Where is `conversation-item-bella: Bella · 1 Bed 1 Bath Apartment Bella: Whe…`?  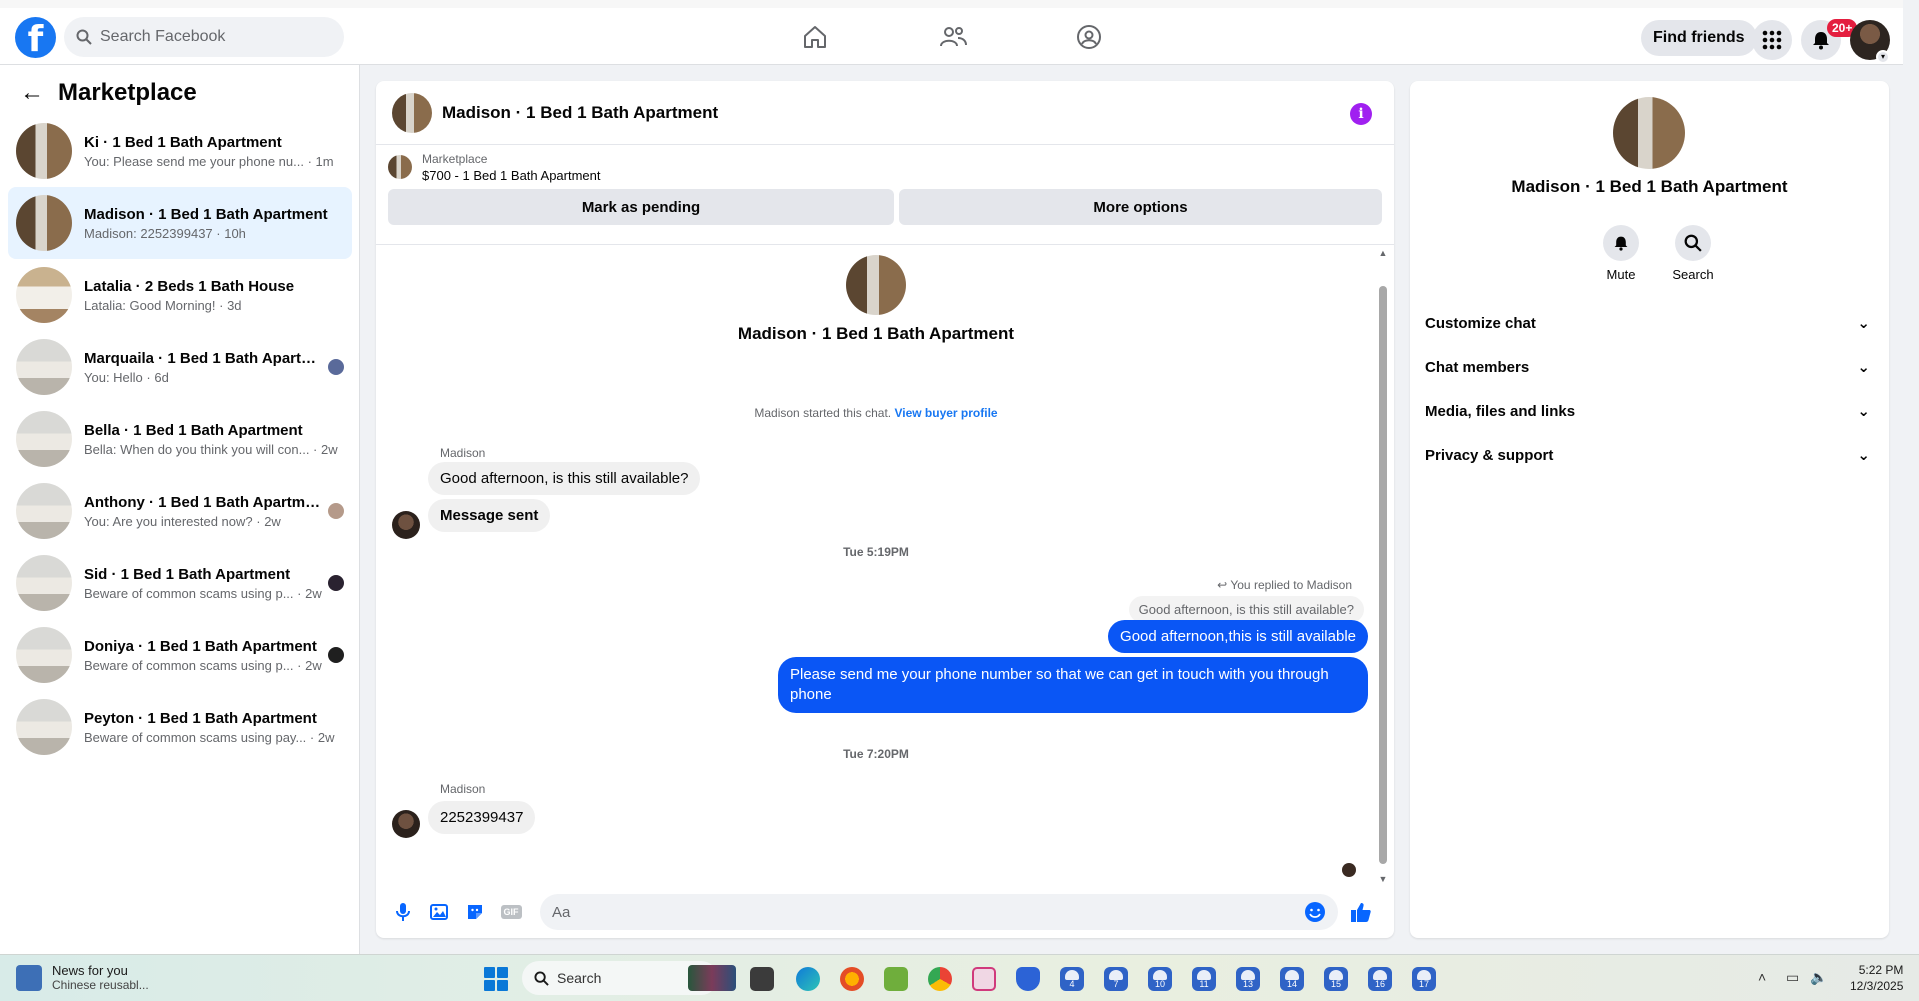
conversation-item-bella: Bella · 1 Bed 1 Bath Apartment Bella: Whe… is located at coordinates (180, 439).